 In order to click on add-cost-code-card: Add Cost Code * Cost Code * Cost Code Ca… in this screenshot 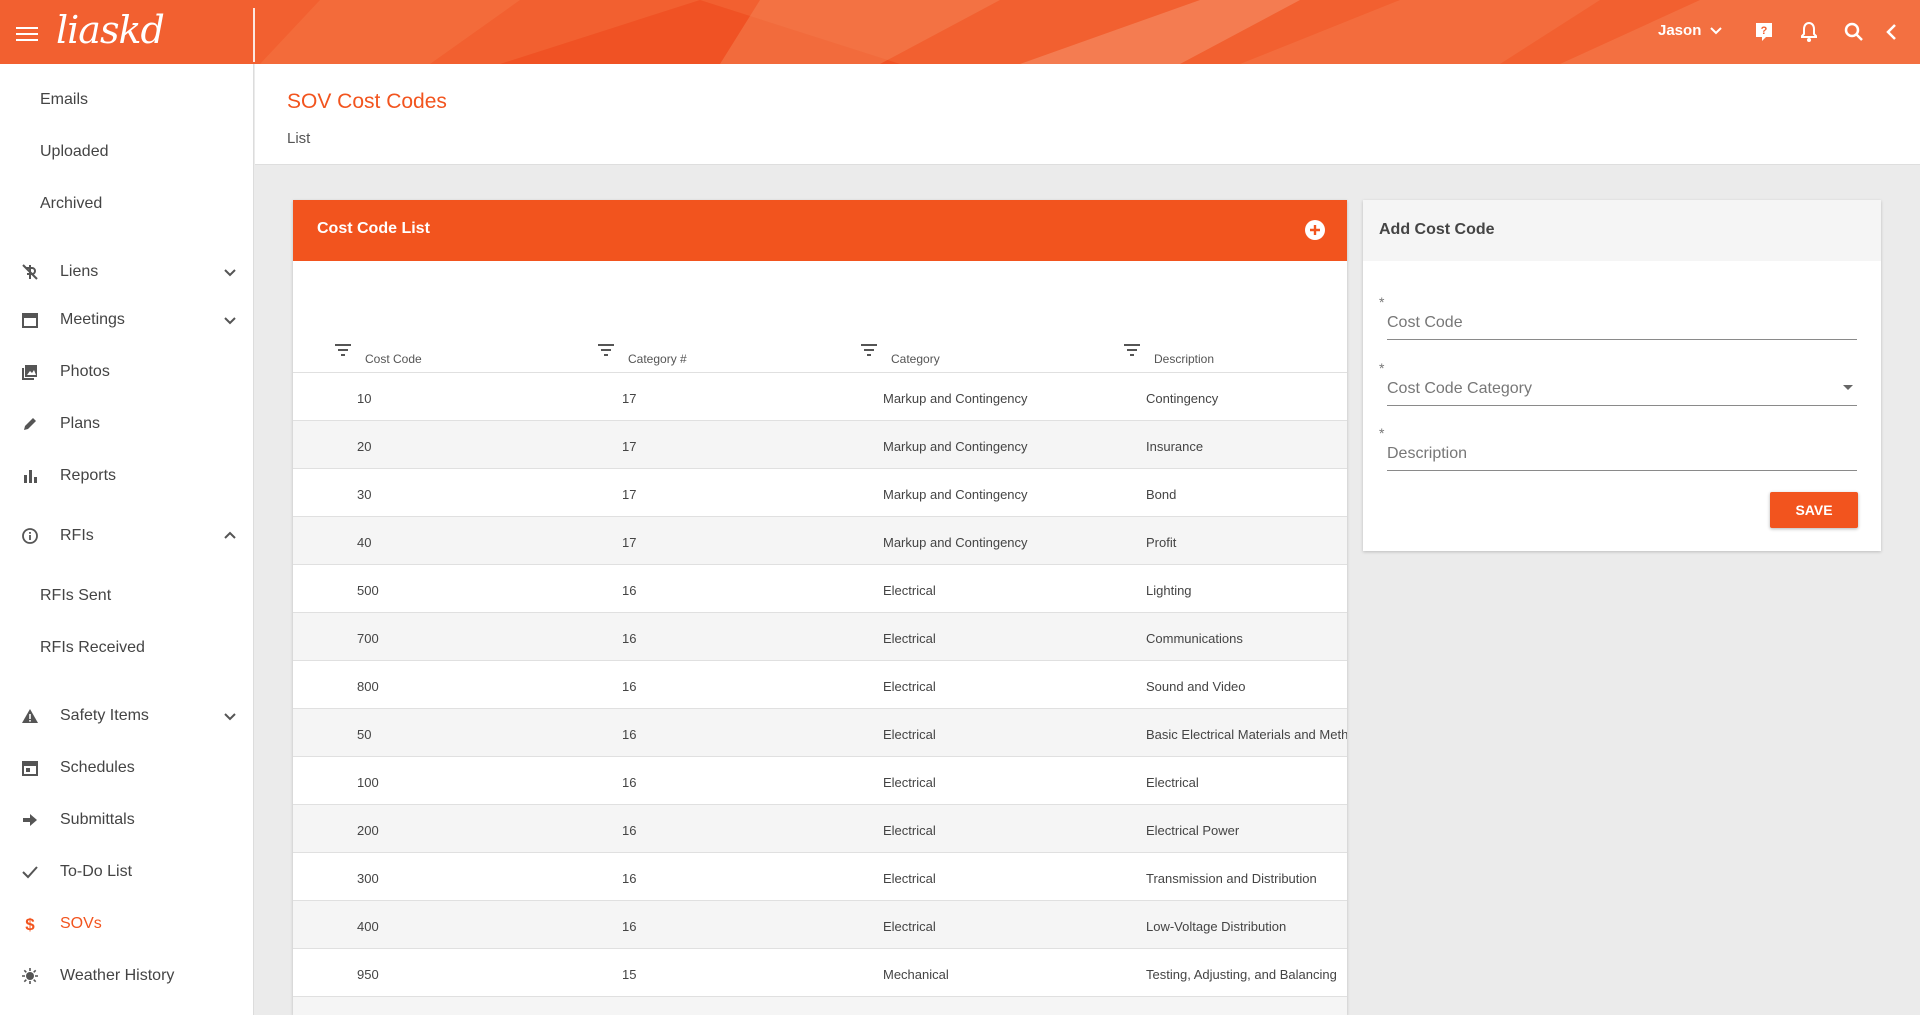, I will do `click(1622, 375)`.